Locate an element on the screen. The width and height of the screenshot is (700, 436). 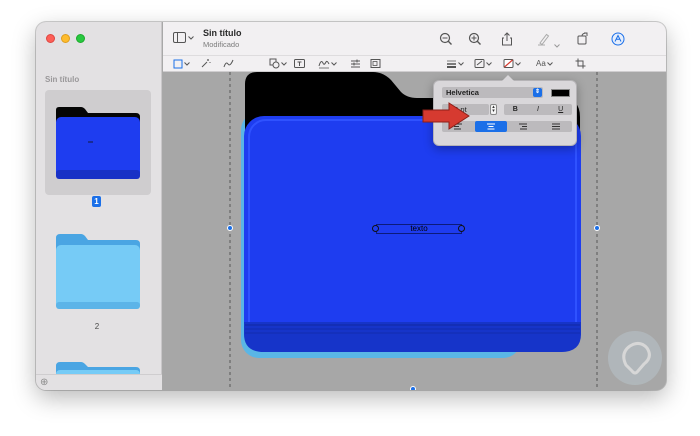
crop-icon is located at coordinates (580, 63).